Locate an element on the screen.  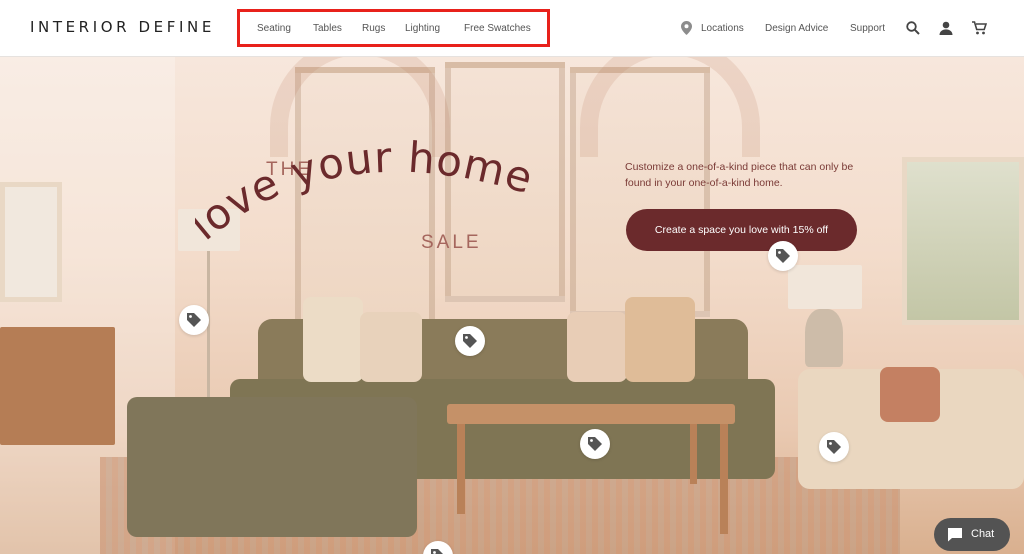
wall-art-left is located at coordinates (31, 242).